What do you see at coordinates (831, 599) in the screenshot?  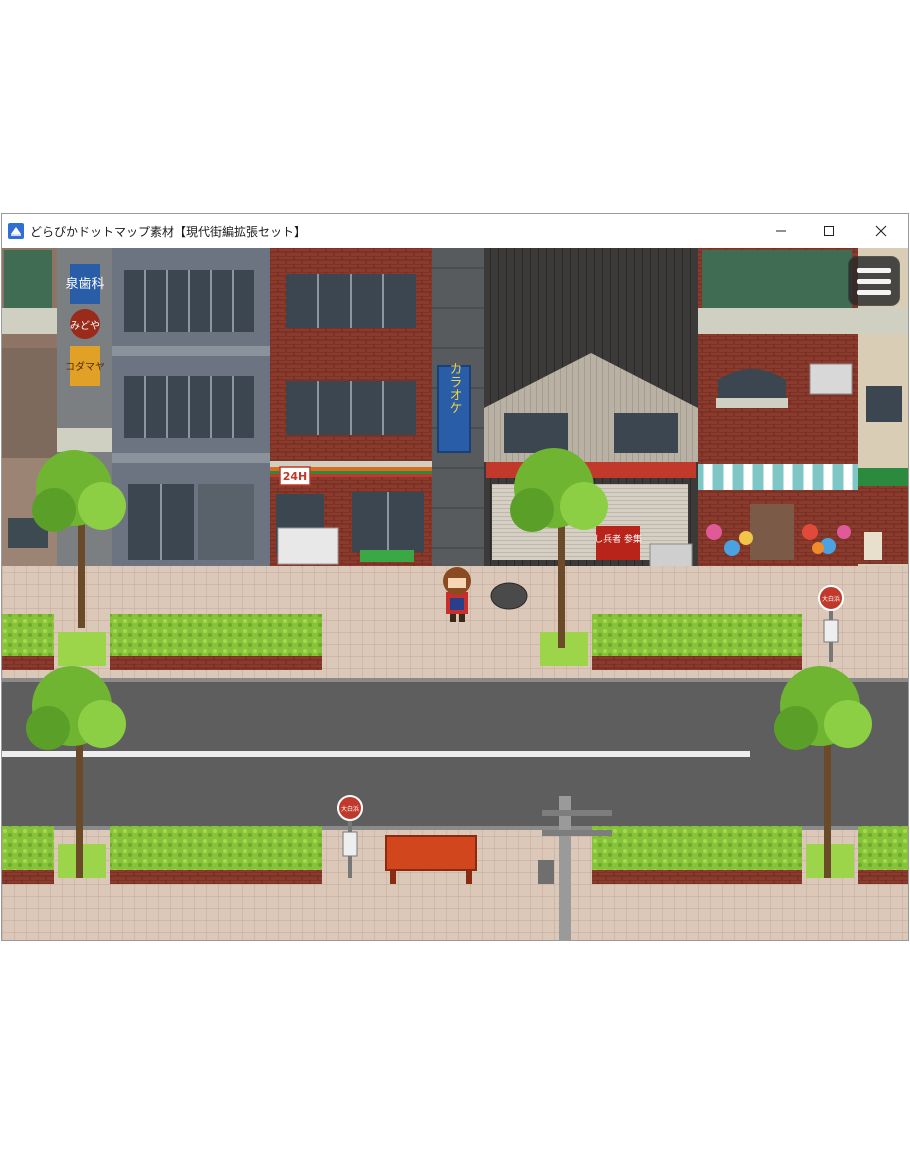 I see `bus-stop-label-upper: 大白浜` at bounding box center [831, 599].